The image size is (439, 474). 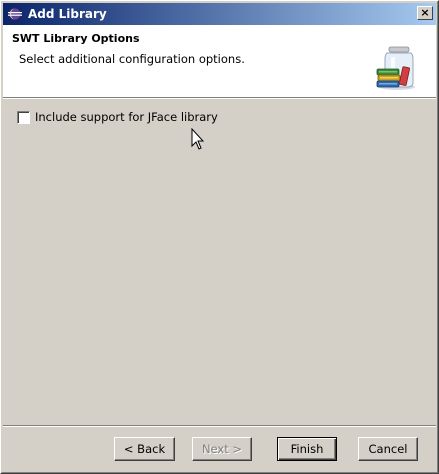 I want to click on next-button: Next >, so click(x=222, y=449).